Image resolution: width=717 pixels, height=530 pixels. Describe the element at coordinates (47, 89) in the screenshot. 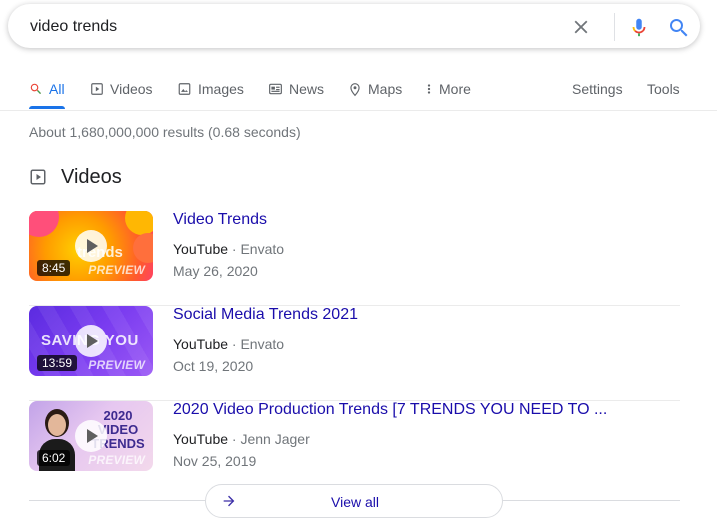

I see `tab-all: All` at that location.